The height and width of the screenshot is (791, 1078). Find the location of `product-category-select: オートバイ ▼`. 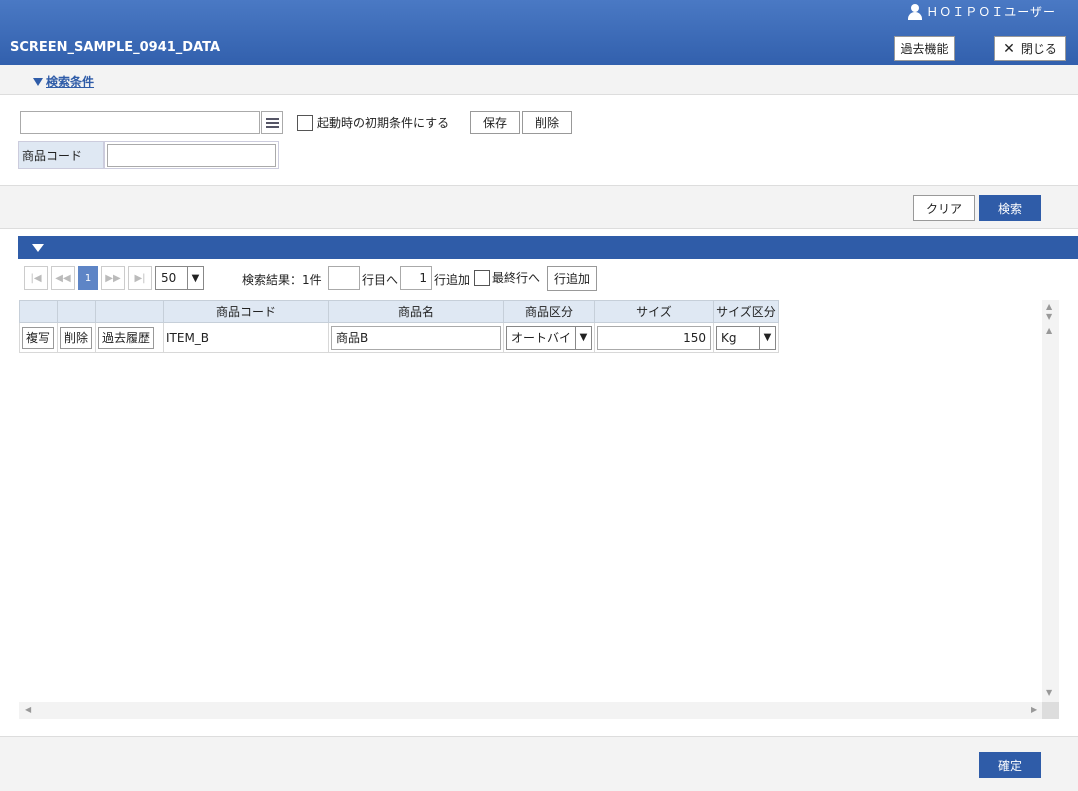

product-category-select: オートバイ ▼ is located at coordinates (549, 337).